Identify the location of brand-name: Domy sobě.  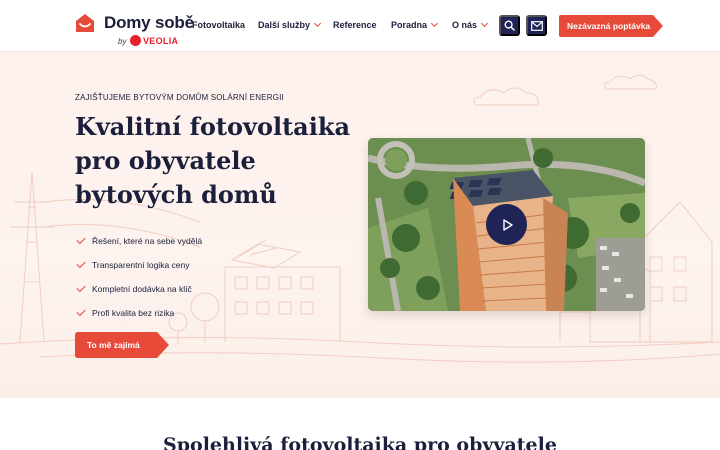
(149, 22).